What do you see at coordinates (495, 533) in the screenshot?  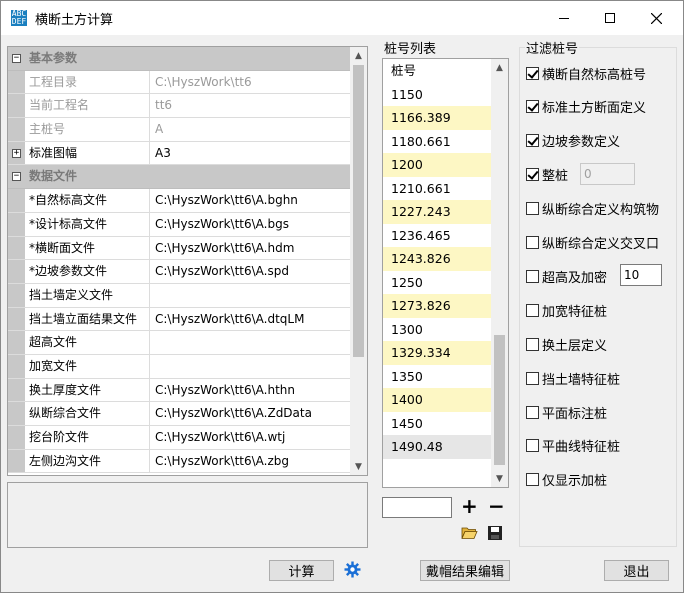 I see `save-icon` at bounding box center [495, 533].